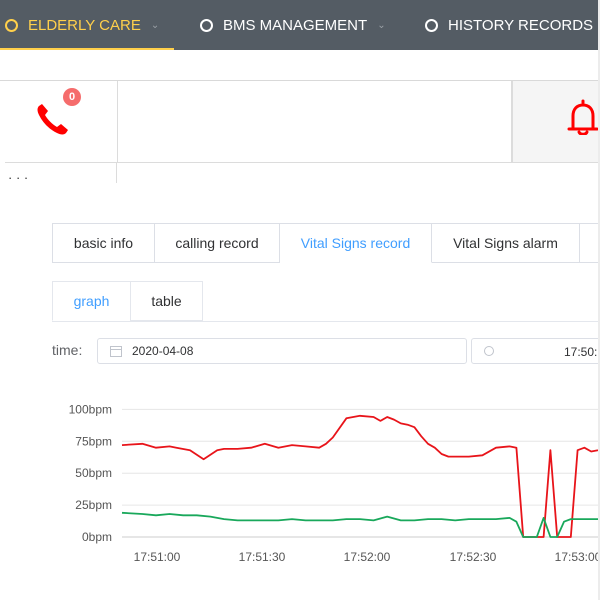 This screenshot has width=600, height=600. I want to click on y-axis-labels: 0bpm 25bpm 50bpm 75bpm 100bpm, so click(90, 473).